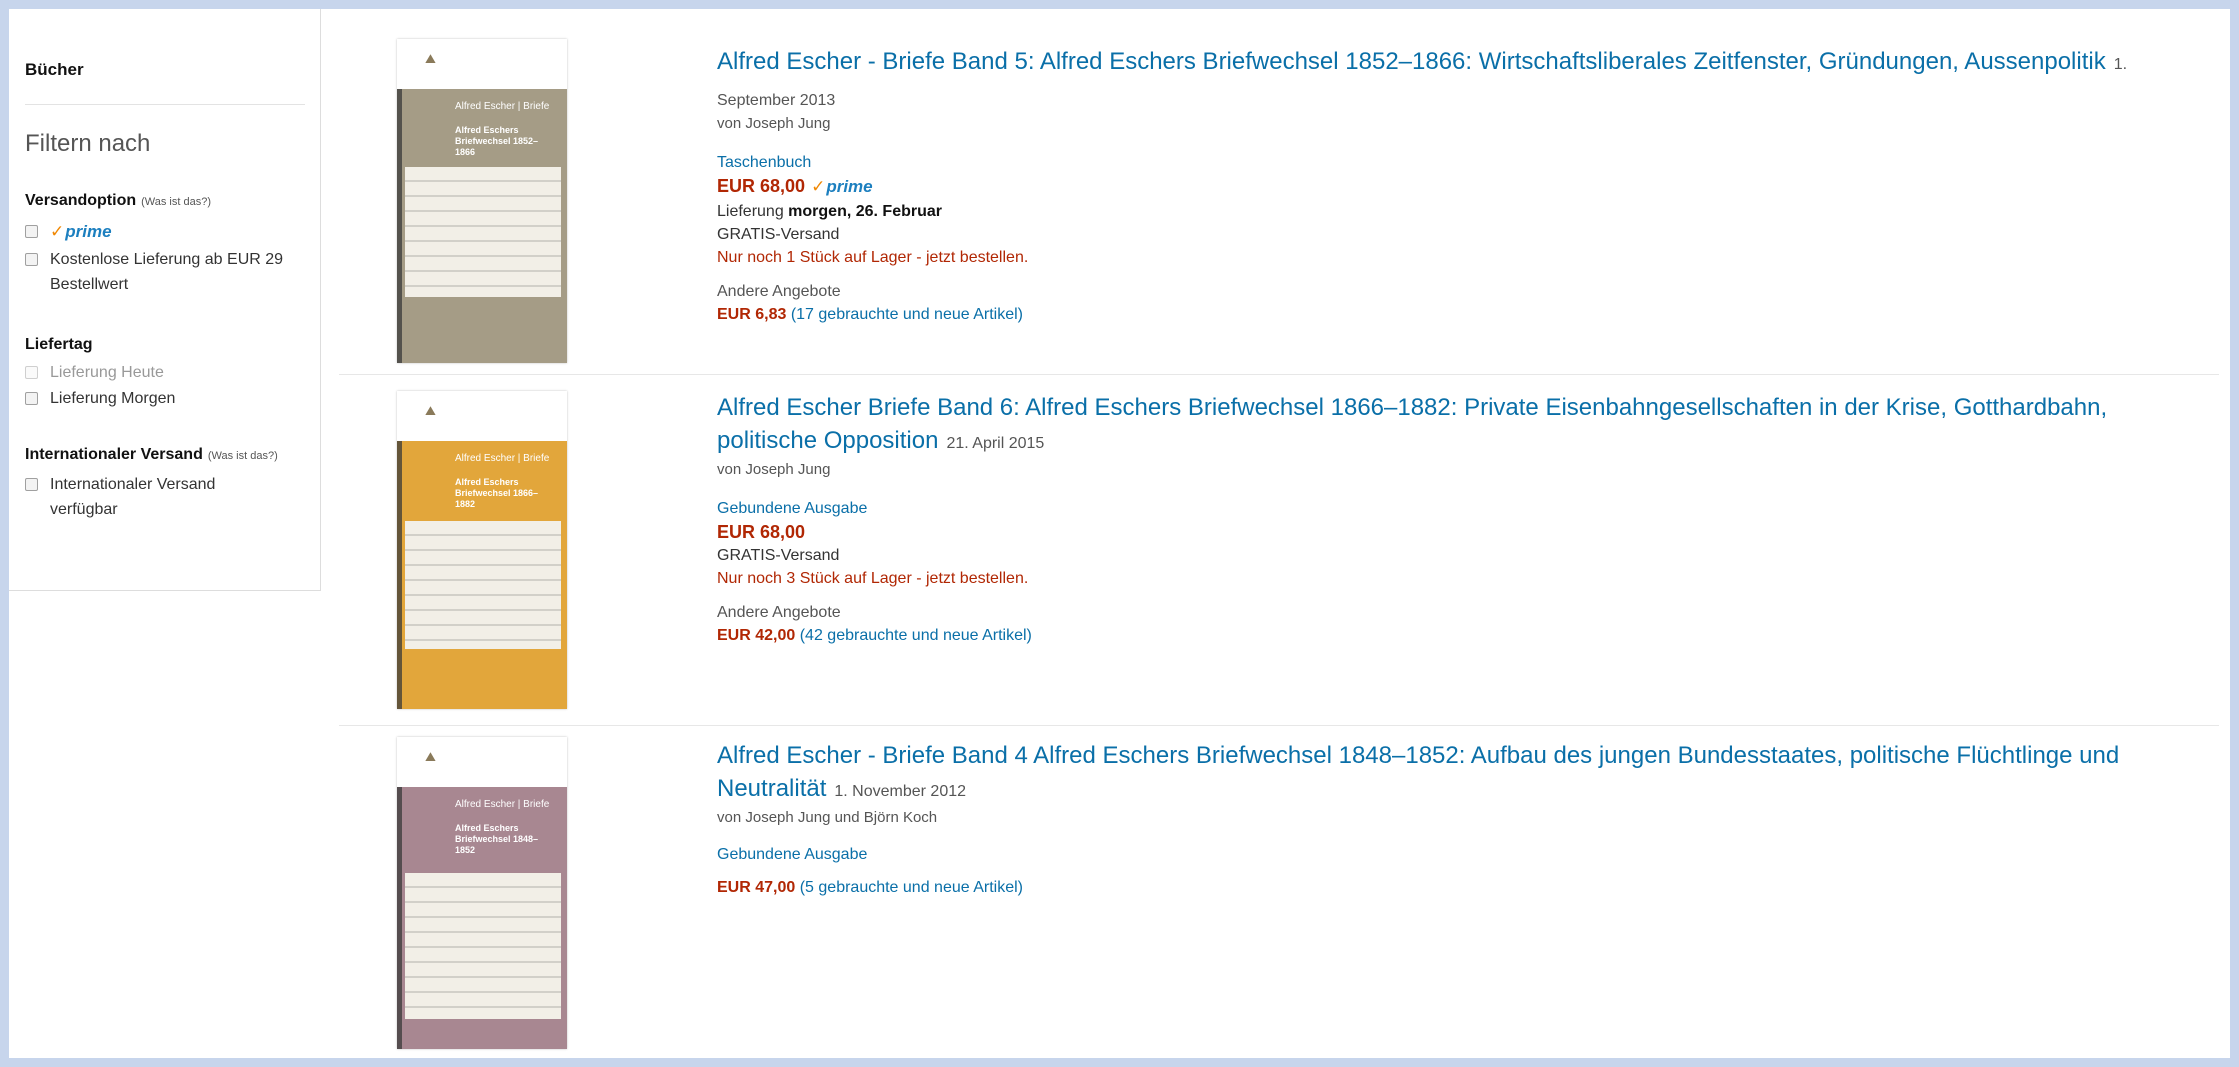 The width and height of the screenshot is (2239, 1067). I want to click on sidebar-cutoff-text: ~ ~ ~ ~ ~, so click(70, 13).